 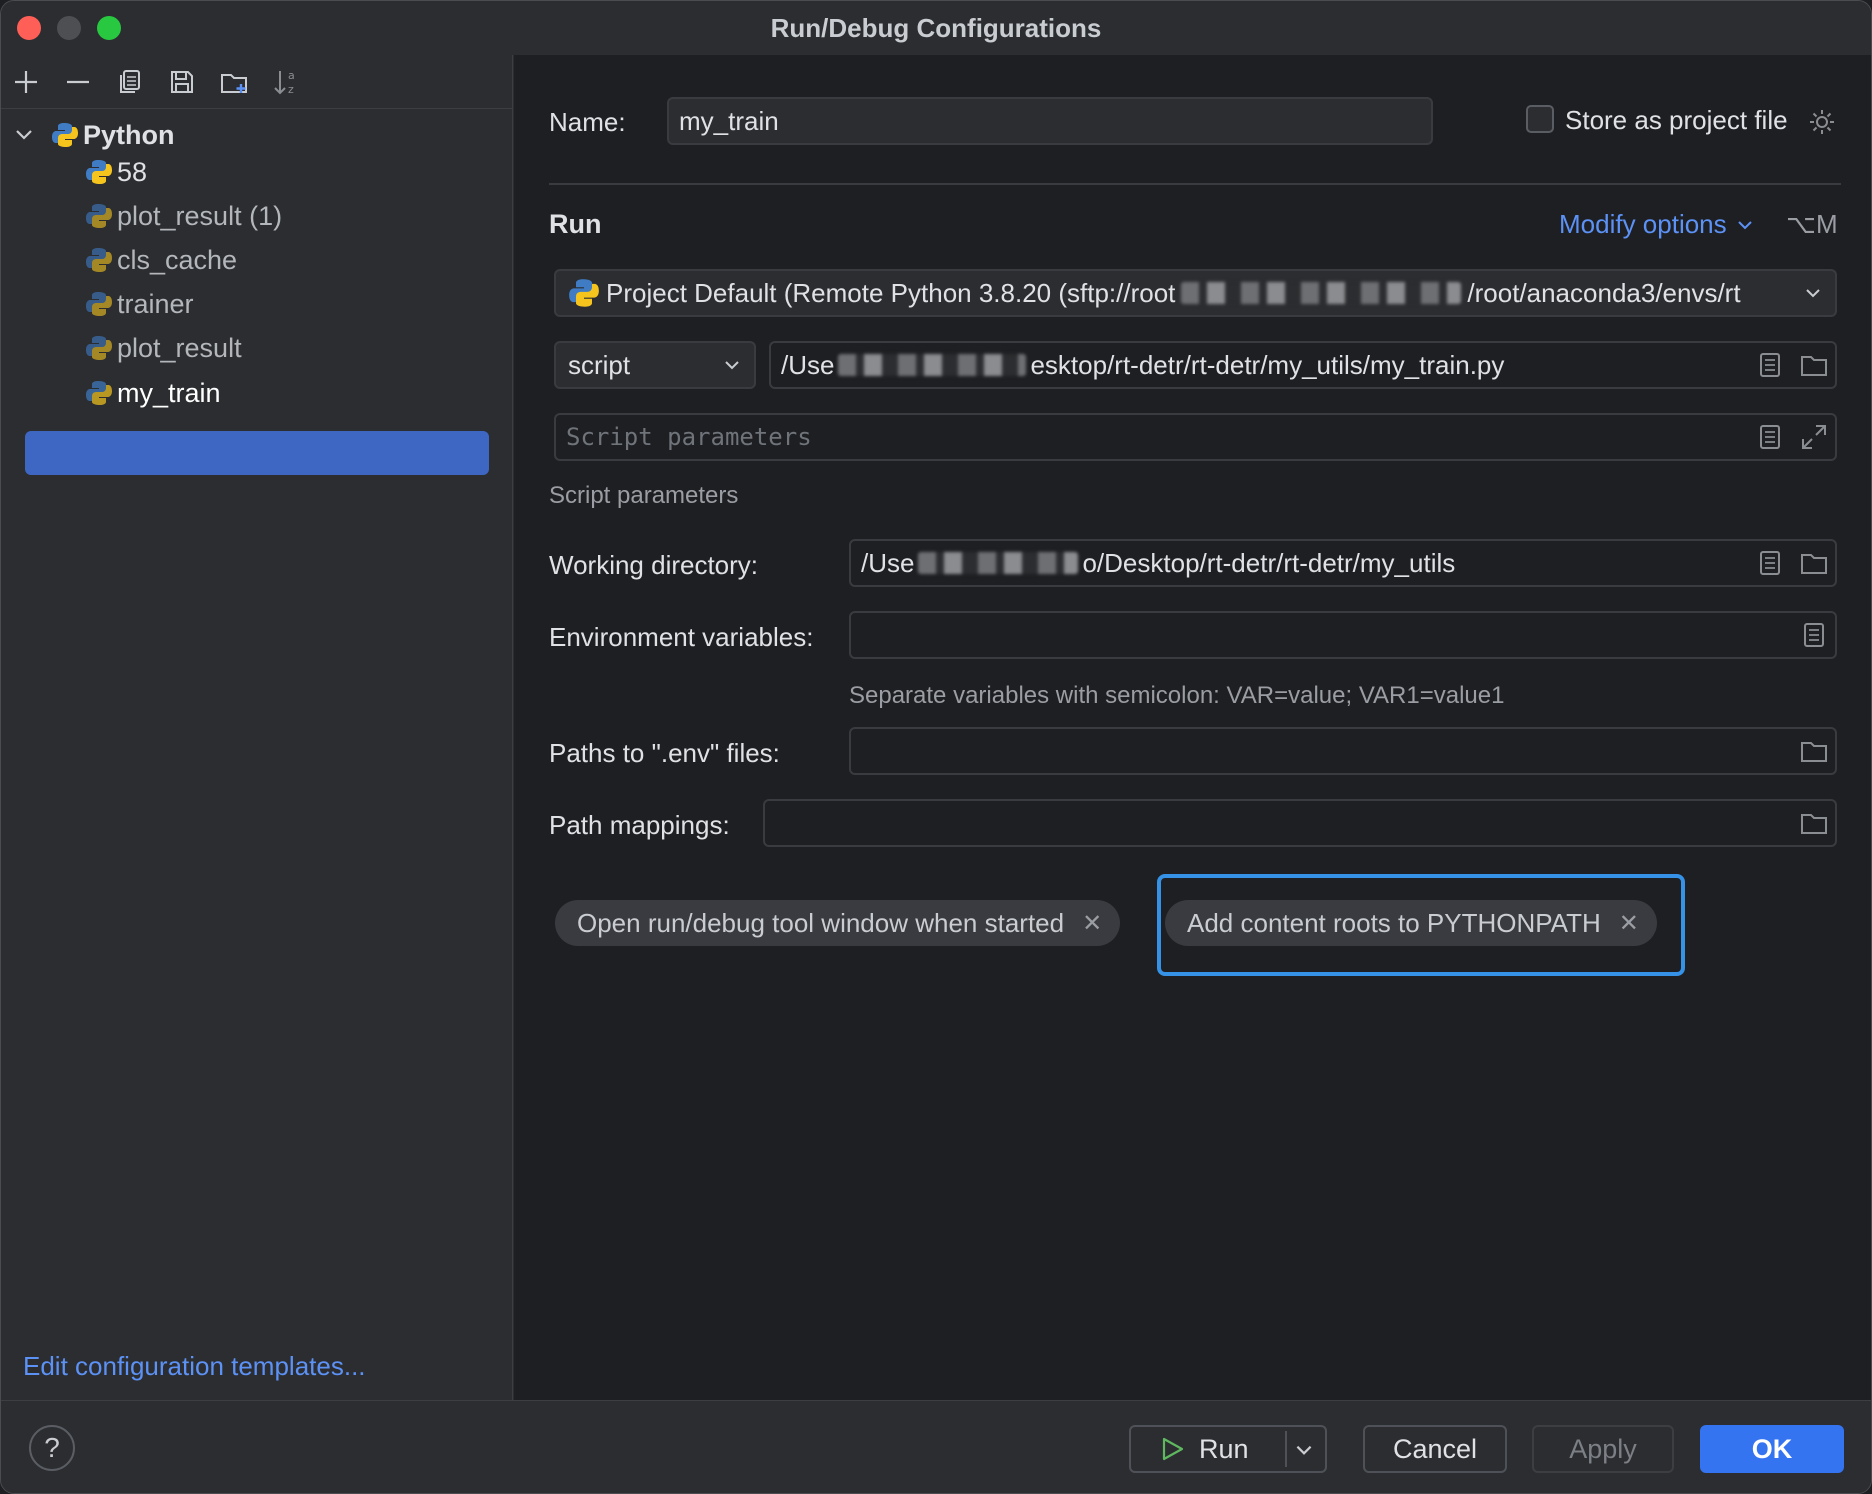 I want to click on redacted-user, so click(x=932, y=365).